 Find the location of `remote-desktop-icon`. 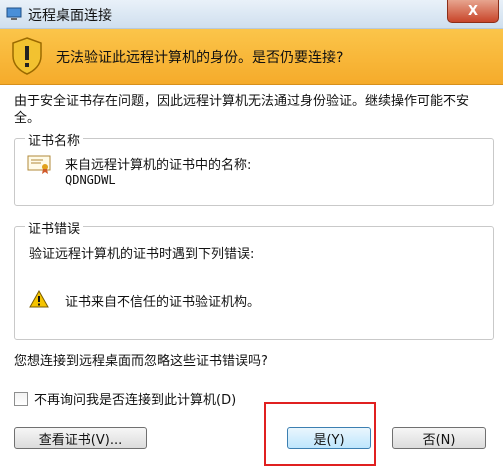

remote-desktop-icon is located at coordinates (14, 16).